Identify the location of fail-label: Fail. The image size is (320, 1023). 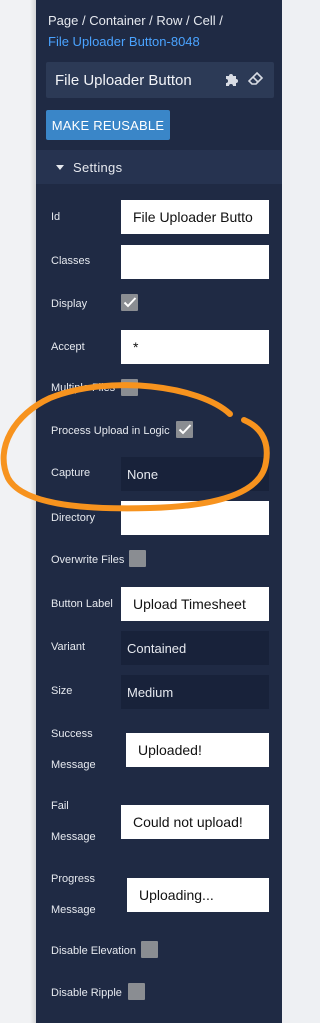
(60, 806).